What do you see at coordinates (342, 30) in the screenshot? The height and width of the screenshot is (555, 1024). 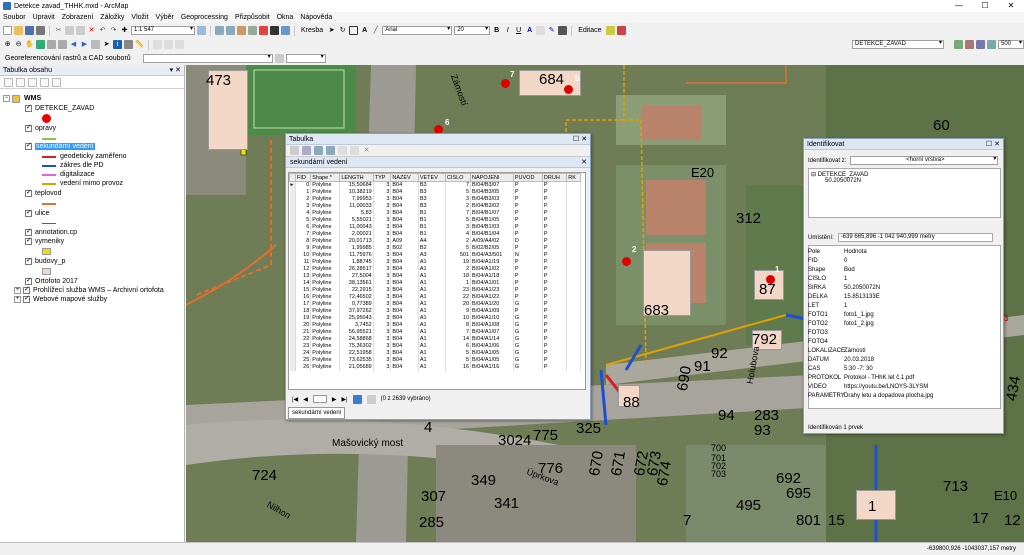 I see `rotate-icon: ↻` at bounding box center [342, 30].